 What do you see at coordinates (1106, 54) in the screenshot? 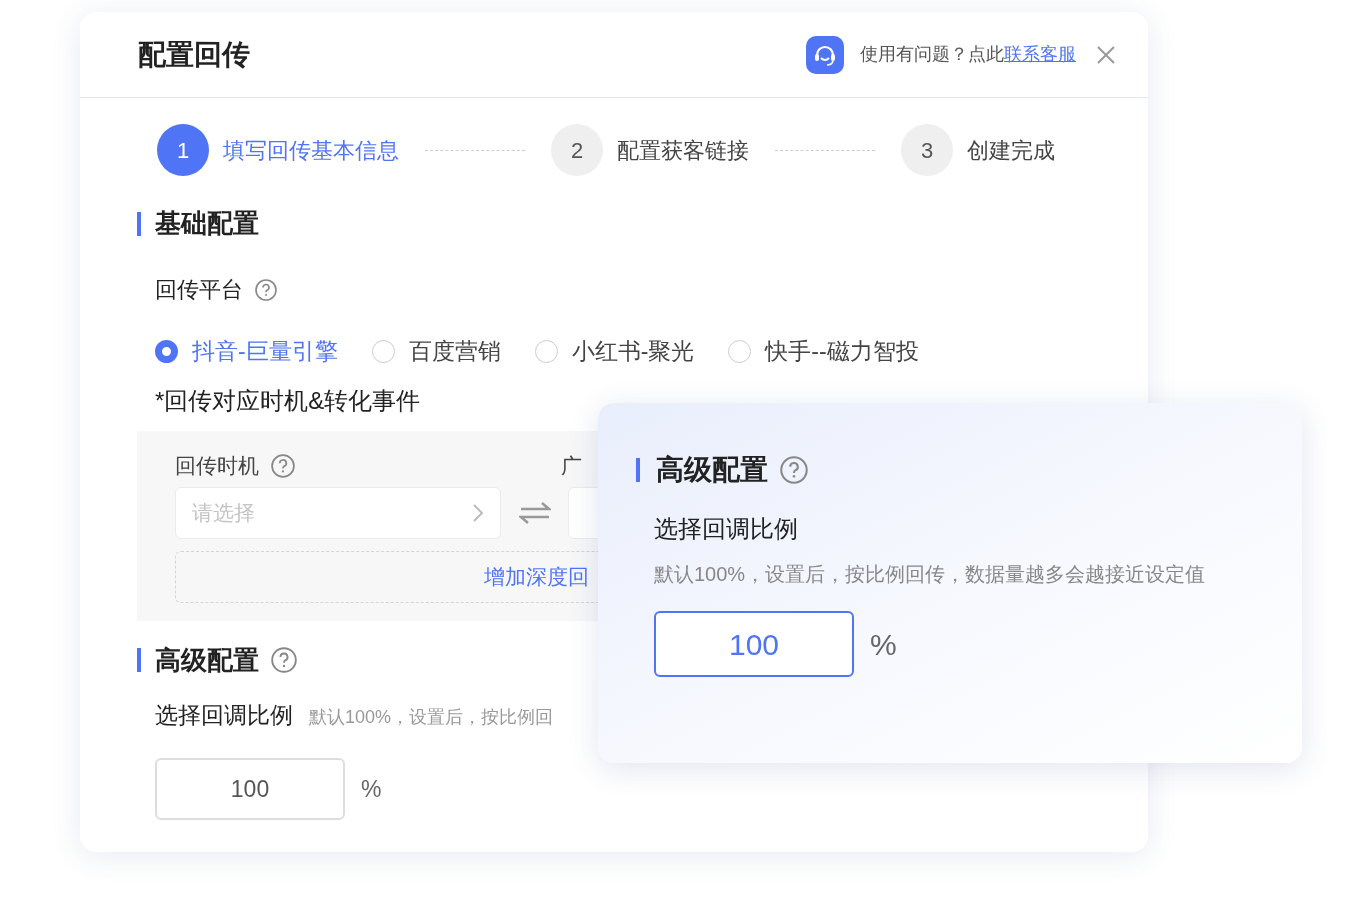
I see `close-icon` at bounding box center [1106, 54].